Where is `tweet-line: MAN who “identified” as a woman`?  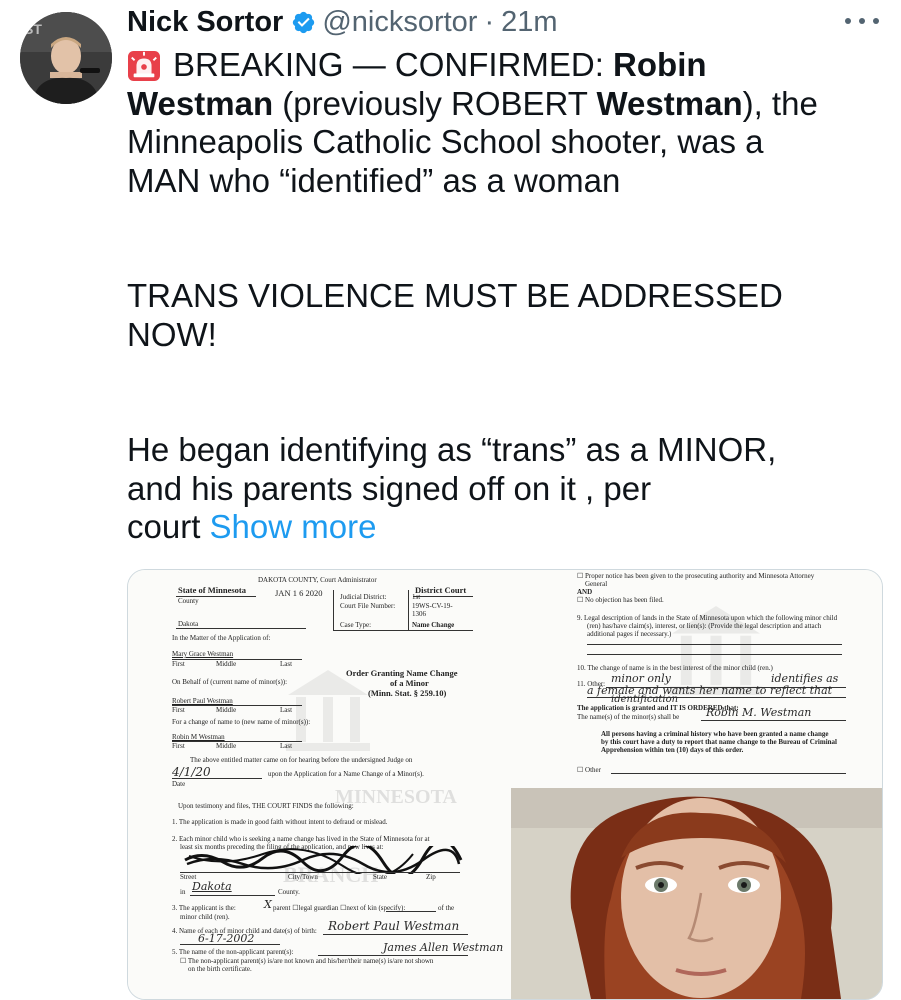 tweet-line: MAN who “identified” as a woman is located at coordinates (374, 180).